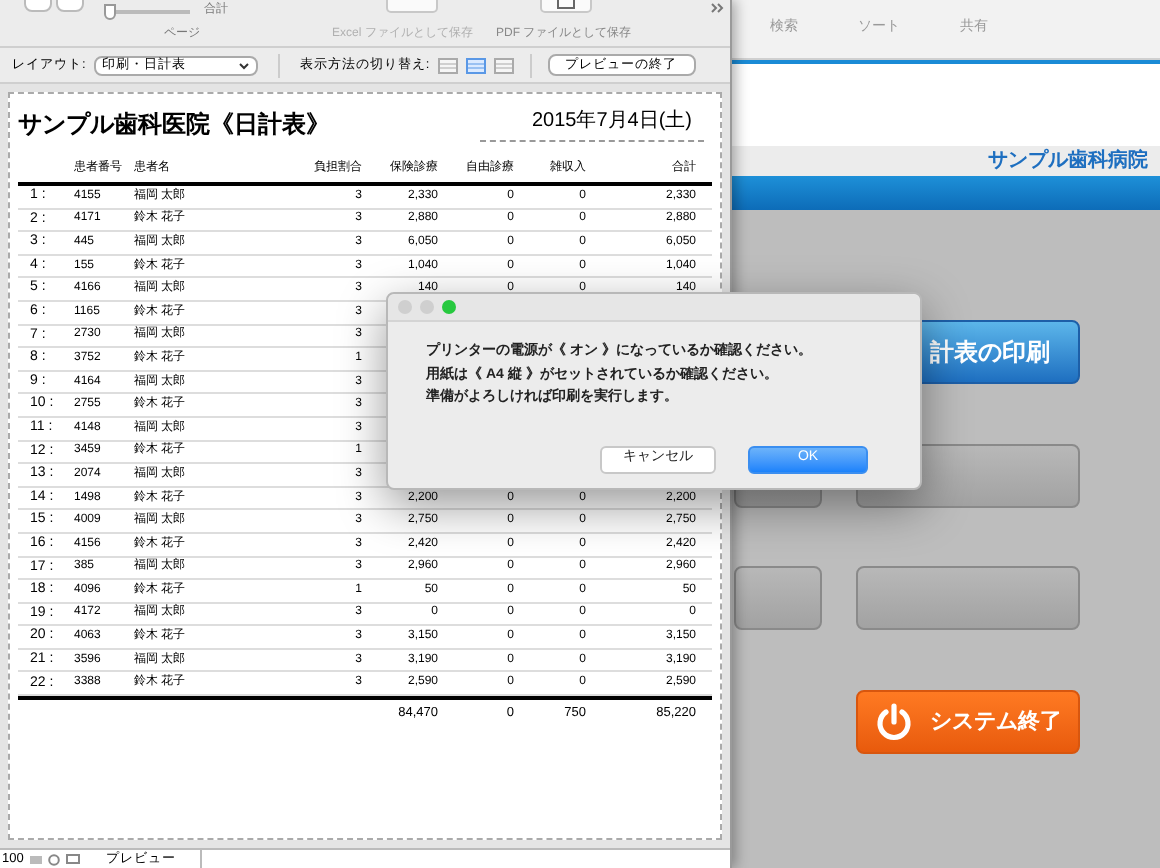 The width and height of the screenshot is (1160, 868). I want to click on shutdown-label: システム終了, so click(996, 722).